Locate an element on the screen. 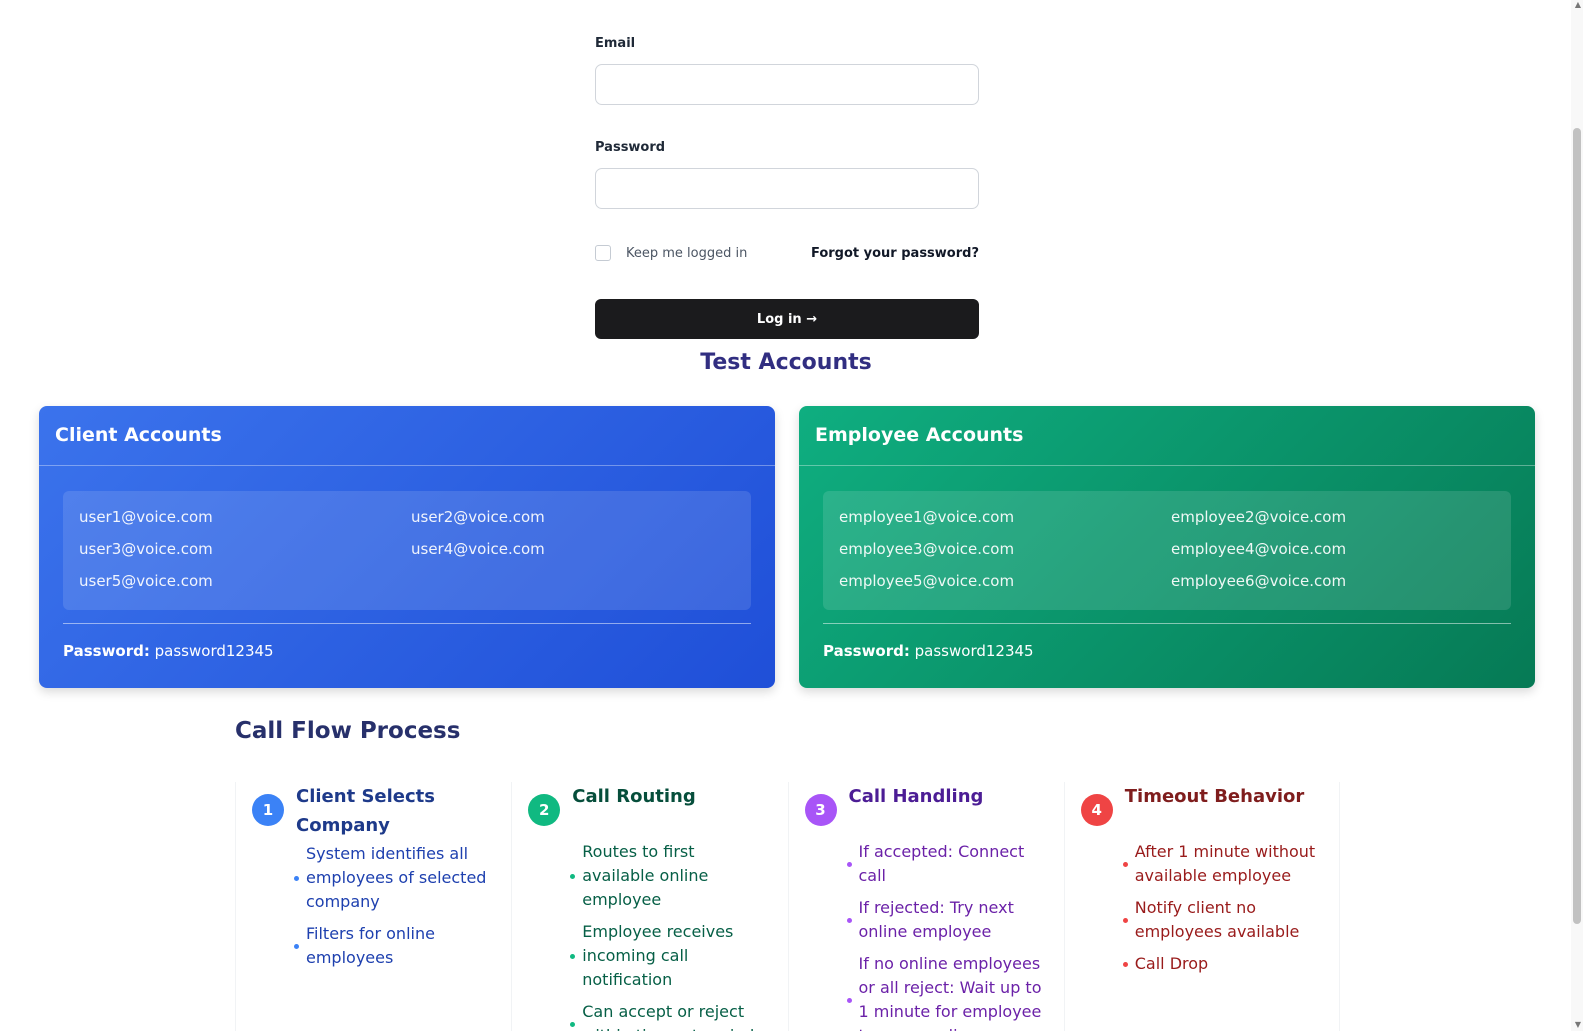 The image size is (1583, 1031). remember-row: Keep me logged in Forgot your password? is located at coordinates (787, 253).